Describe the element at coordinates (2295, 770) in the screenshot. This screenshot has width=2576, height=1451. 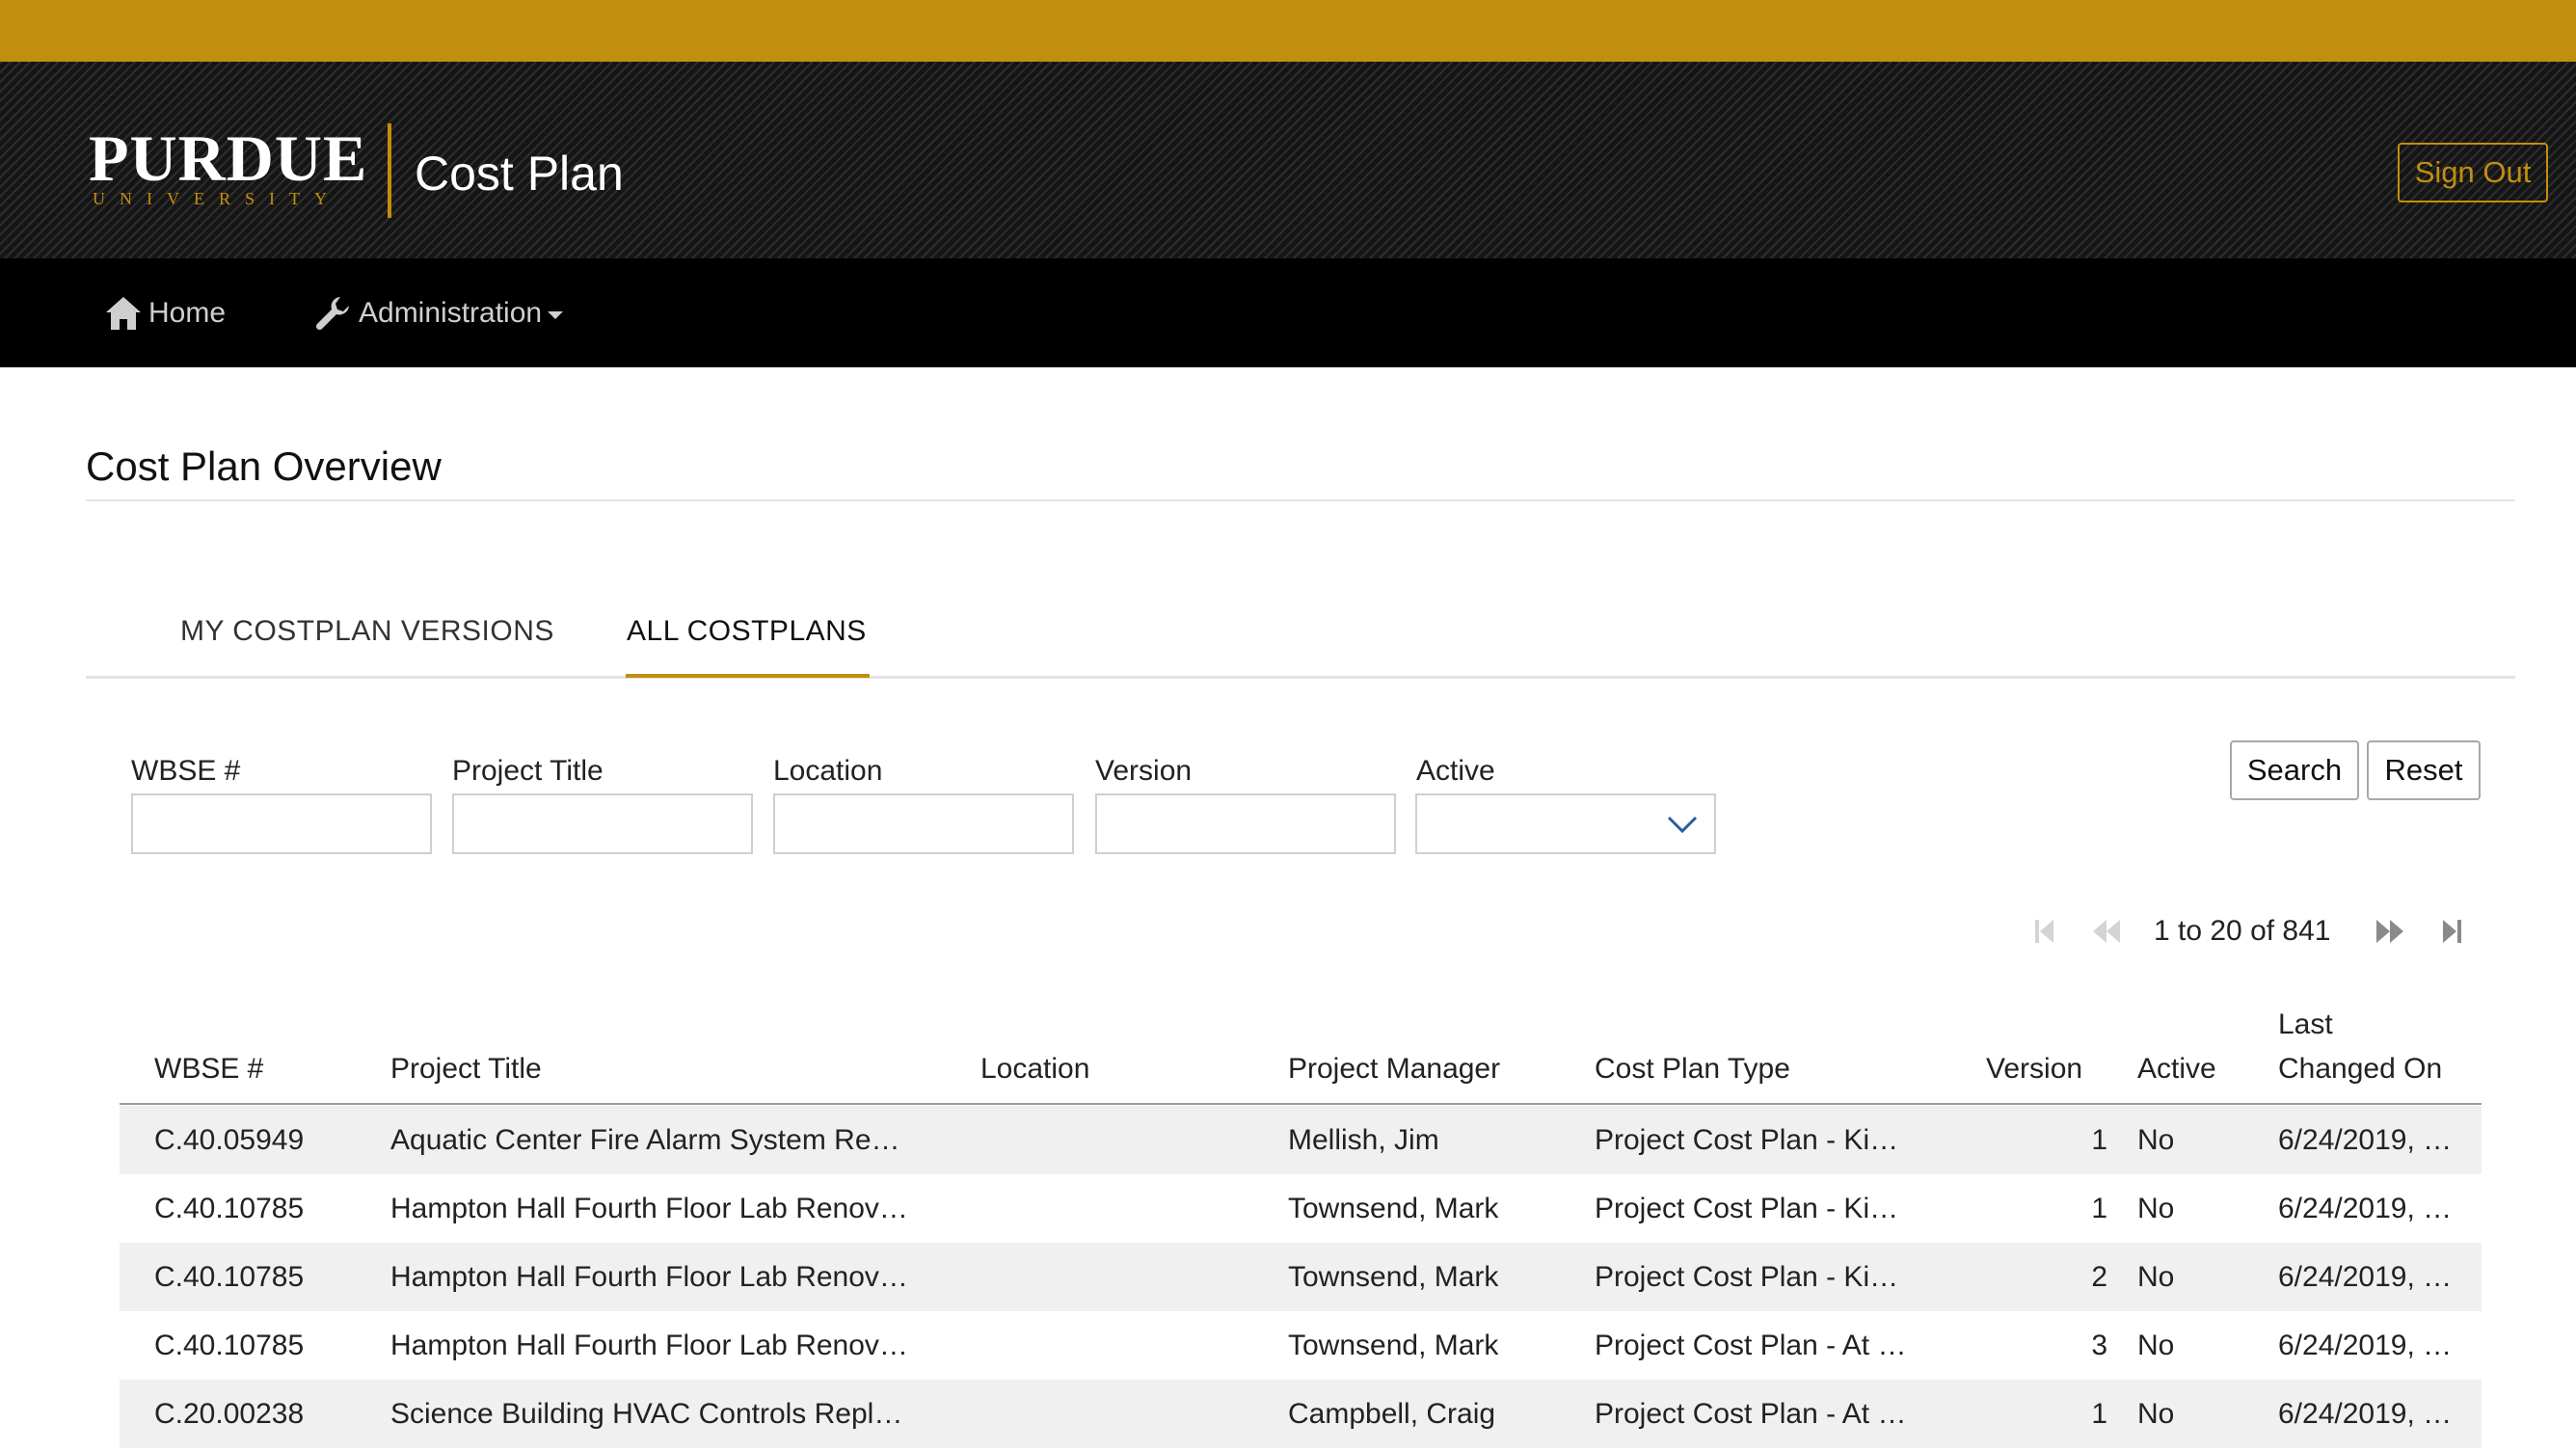
I see `search-button: Search` at that location.